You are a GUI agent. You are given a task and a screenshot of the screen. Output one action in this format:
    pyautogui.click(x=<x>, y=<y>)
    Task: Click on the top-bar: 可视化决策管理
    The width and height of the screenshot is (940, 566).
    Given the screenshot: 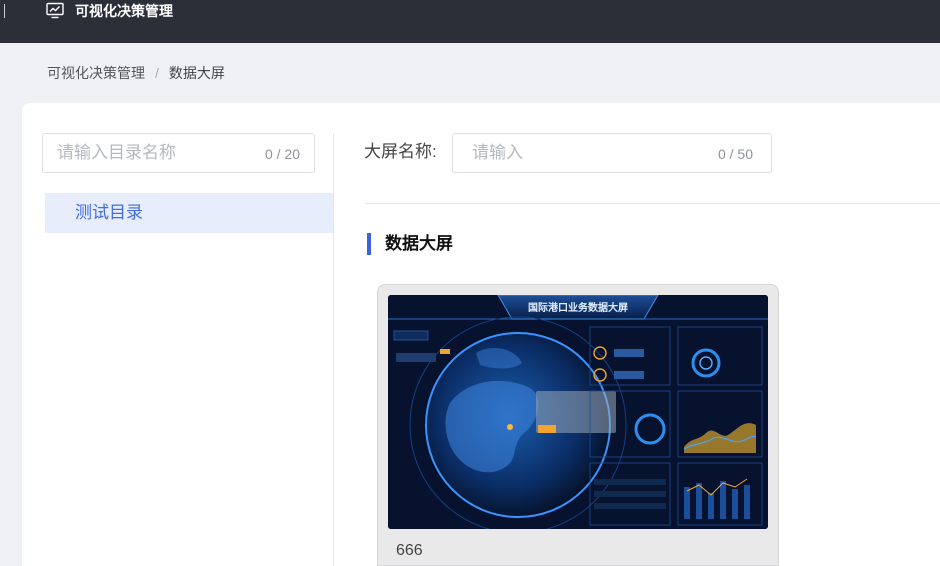 What is the action you would take?
    pyautogui.click(x=470, y=21)
    